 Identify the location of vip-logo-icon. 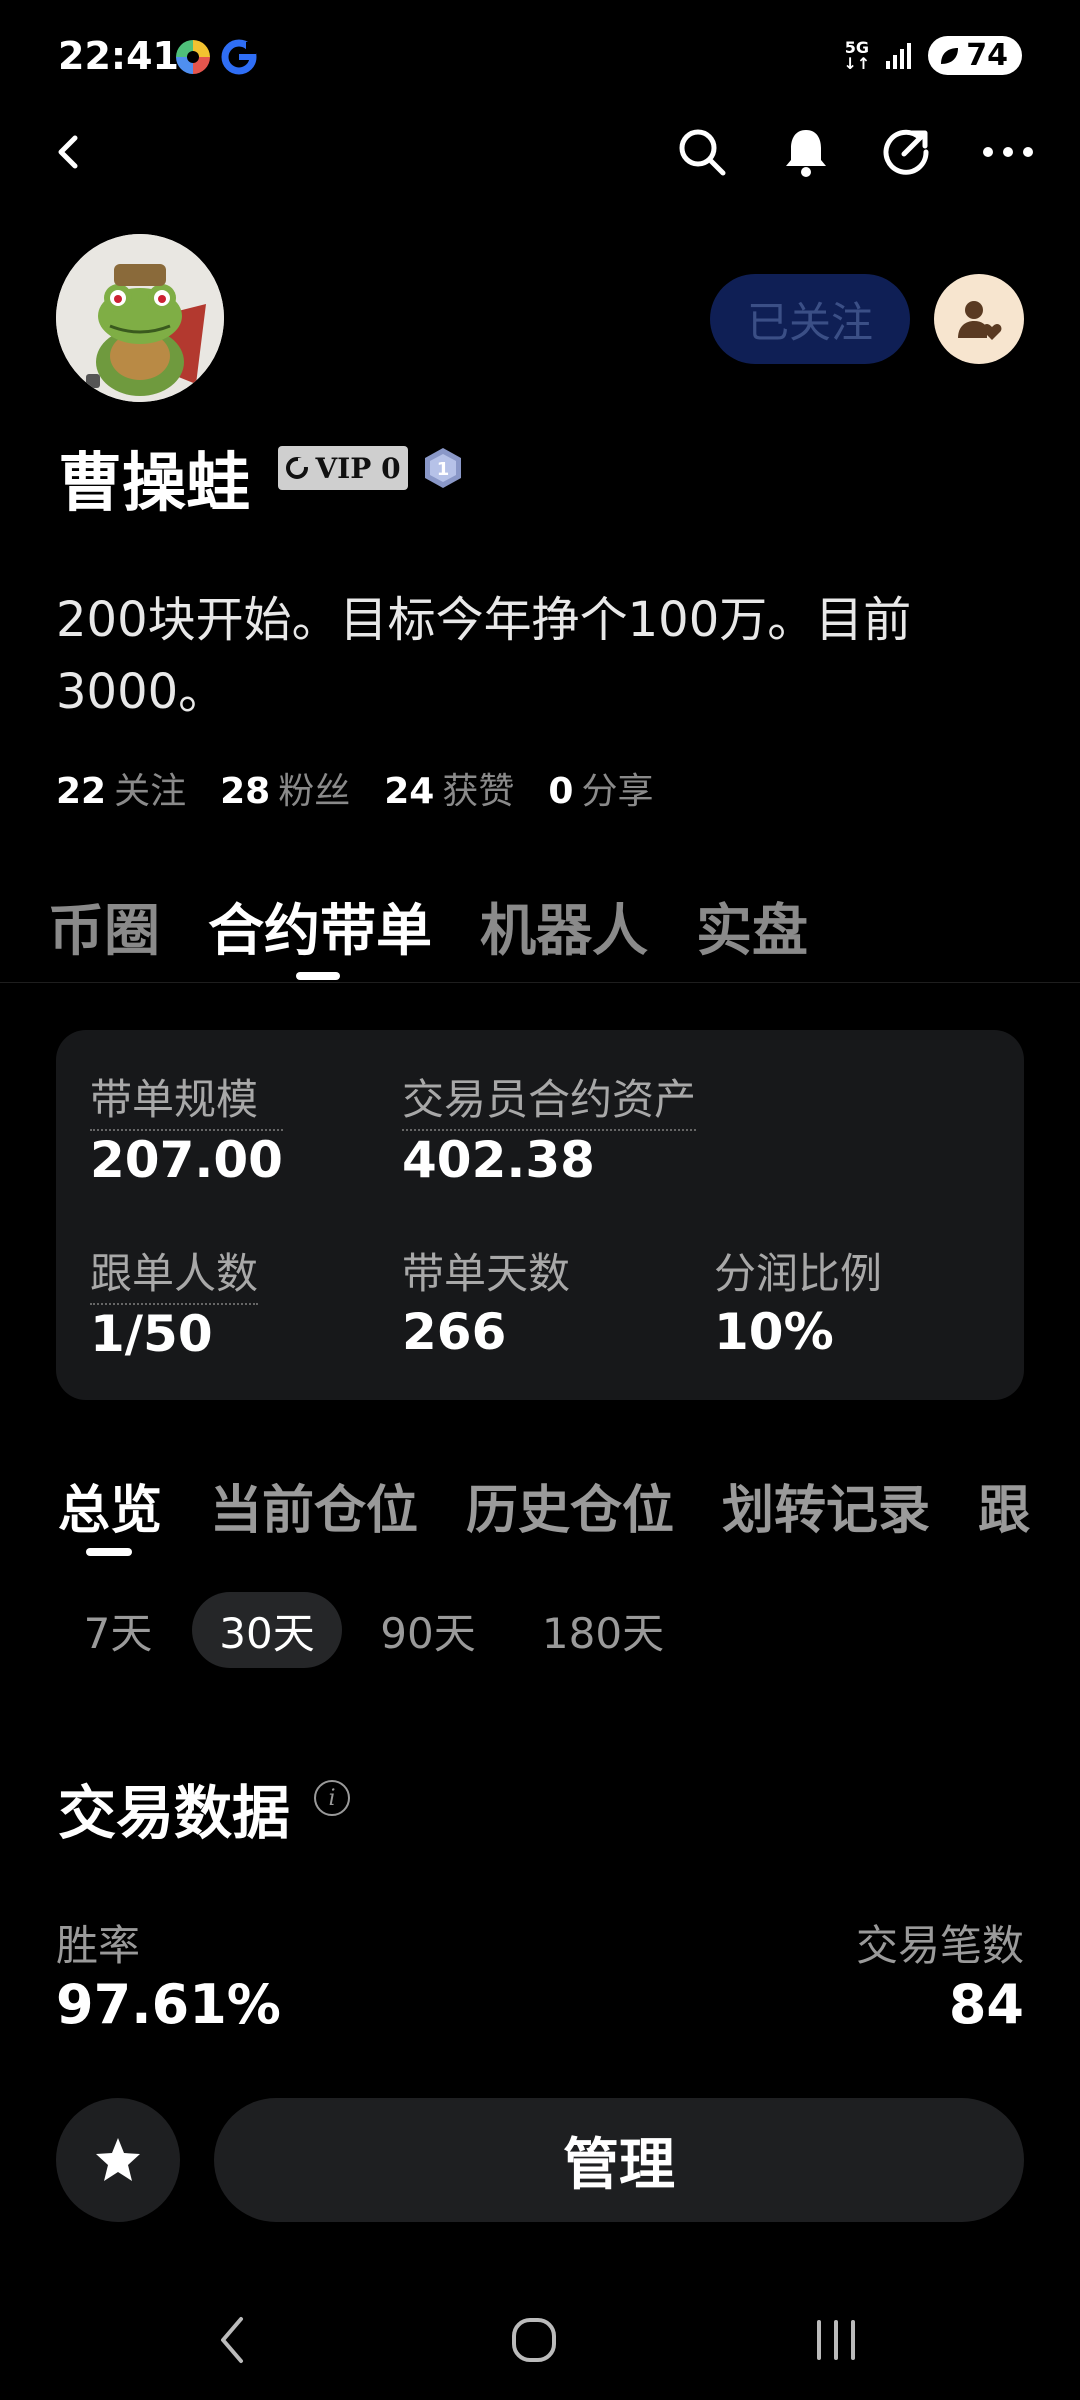
(297, 468).